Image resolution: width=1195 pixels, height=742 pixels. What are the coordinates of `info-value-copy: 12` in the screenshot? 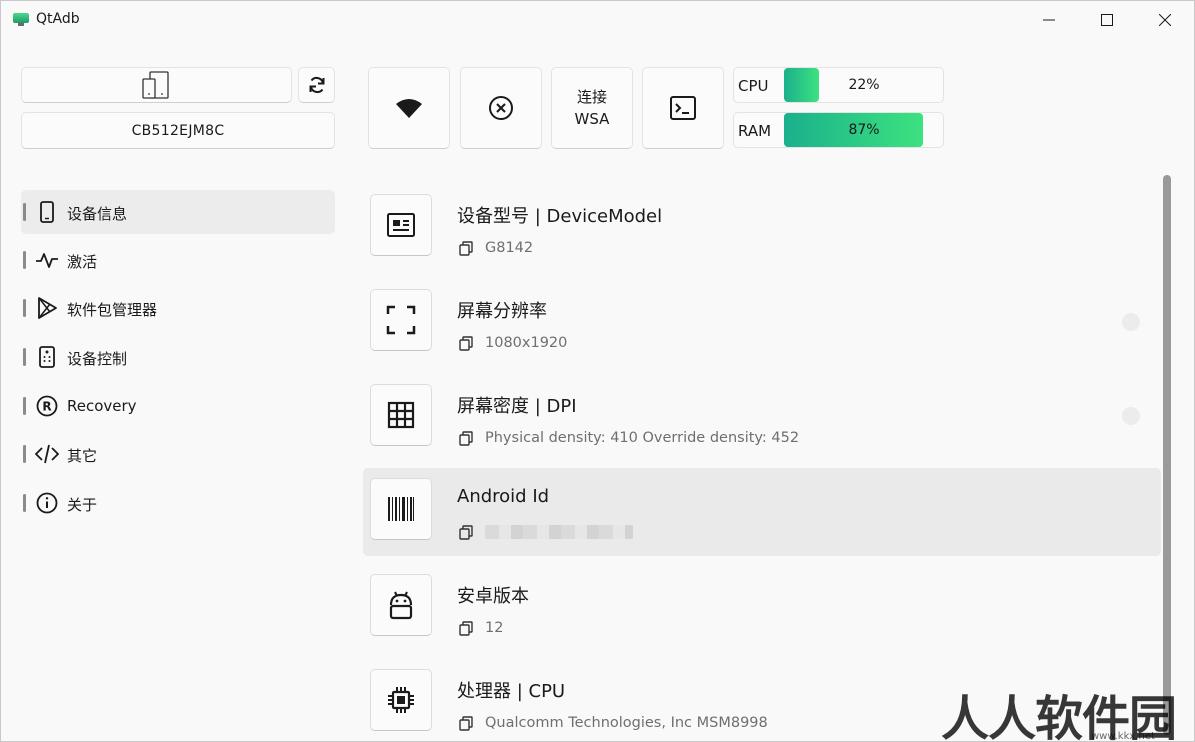 It's located at (481, 628).